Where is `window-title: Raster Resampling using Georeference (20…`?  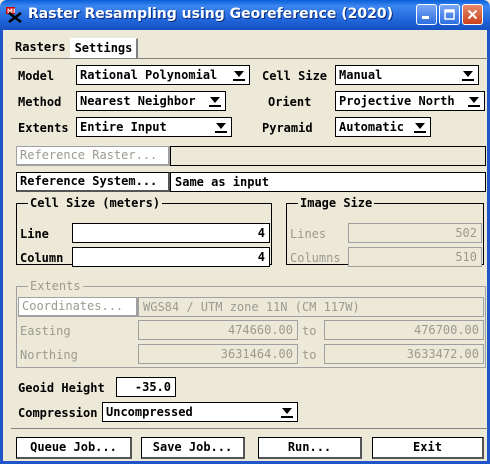 window-title: Raster Resampling using Georeference (20… is located at coordinates (210, 14).